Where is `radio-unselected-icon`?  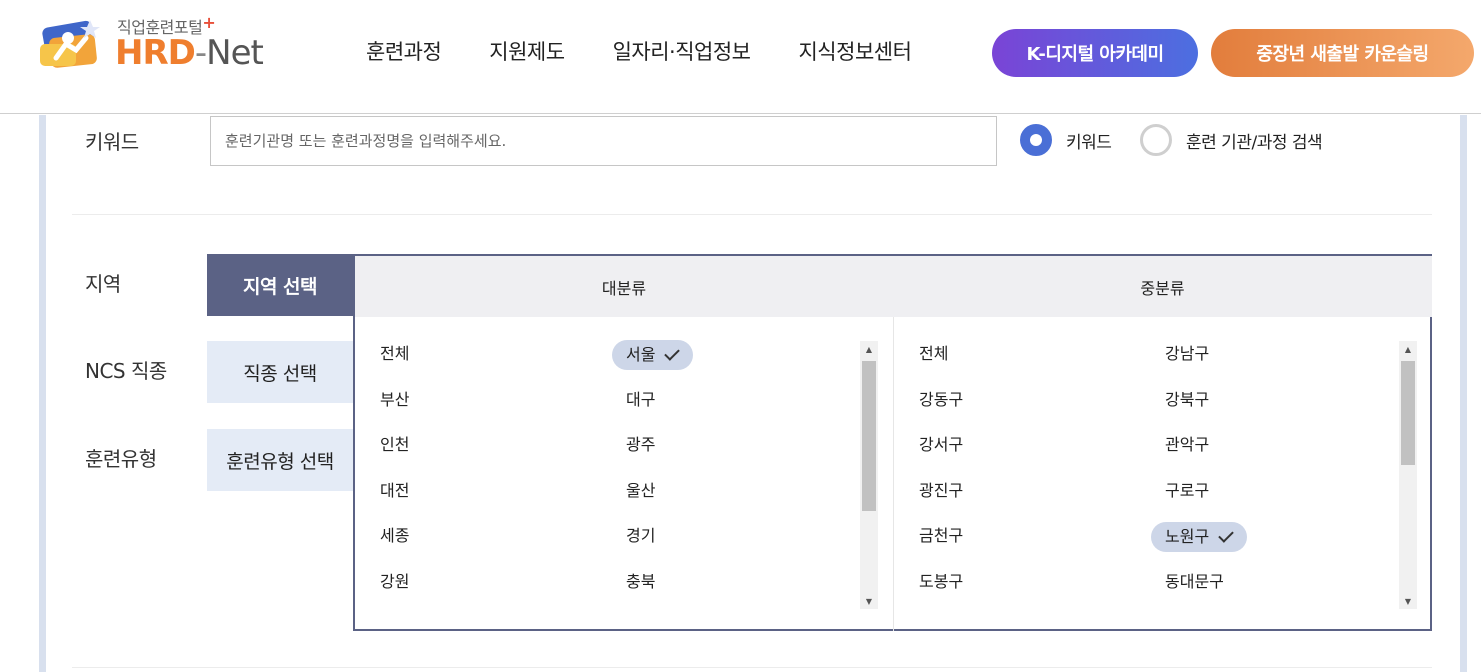
radio-unselected-icon is located at coordinates (1156, 140).